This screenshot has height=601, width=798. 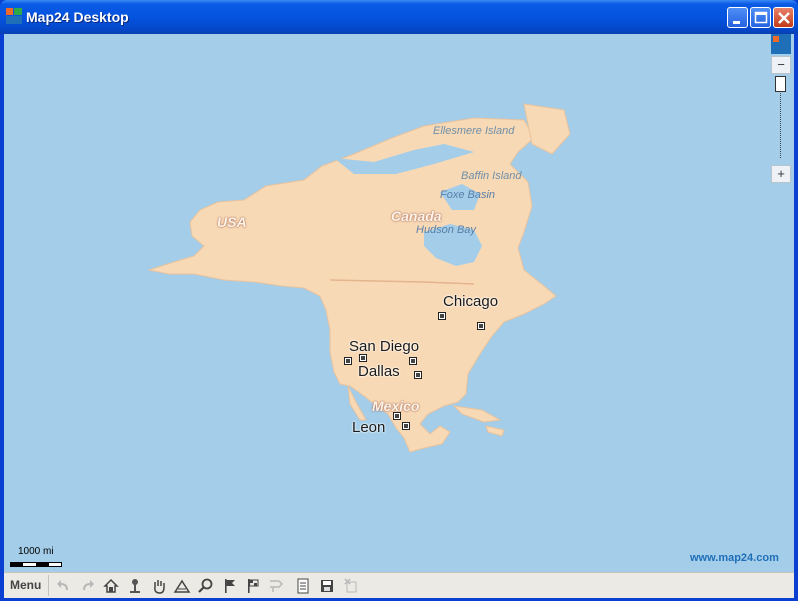 I want to click on flag-end-icon, so click(x=253, y=586).